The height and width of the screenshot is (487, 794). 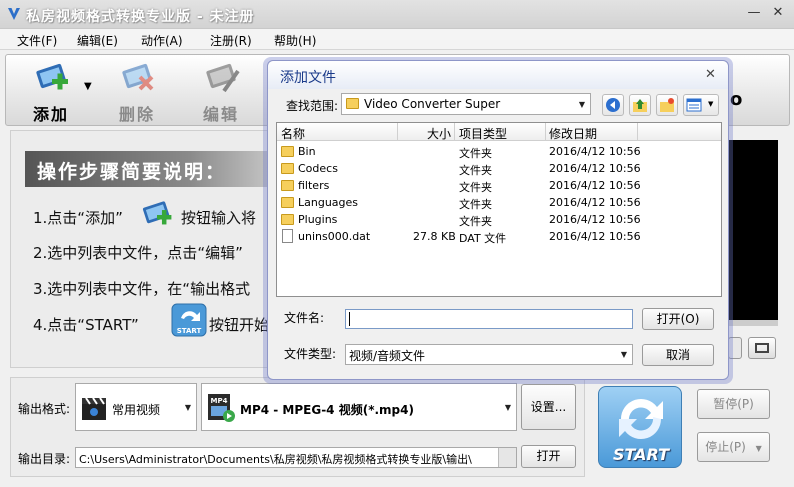 I want to click on filename-input, so click(x=489, y=319).